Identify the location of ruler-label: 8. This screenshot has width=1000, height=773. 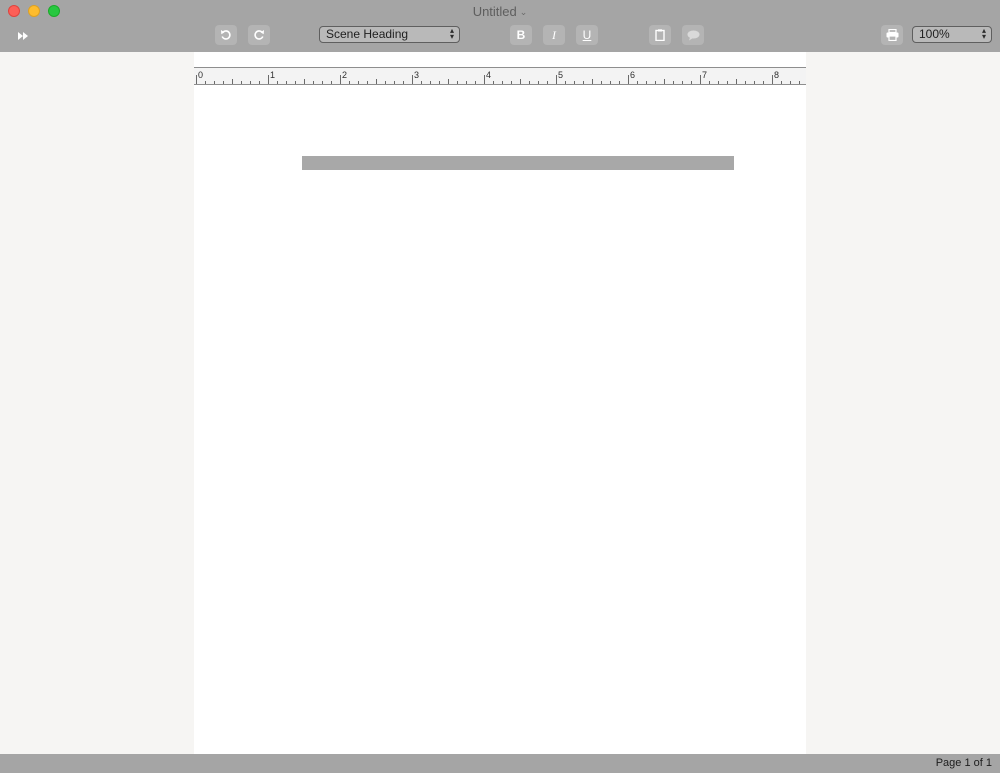
(777, 75).